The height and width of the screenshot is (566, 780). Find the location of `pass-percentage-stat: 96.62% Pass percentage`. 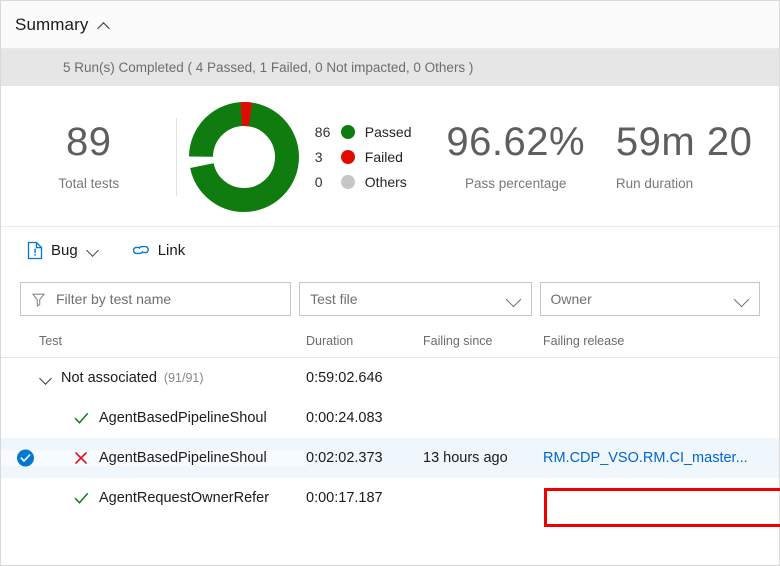

pass-percentage-stat: 96.62% Pass percentage is located at coordinates (516, 156).